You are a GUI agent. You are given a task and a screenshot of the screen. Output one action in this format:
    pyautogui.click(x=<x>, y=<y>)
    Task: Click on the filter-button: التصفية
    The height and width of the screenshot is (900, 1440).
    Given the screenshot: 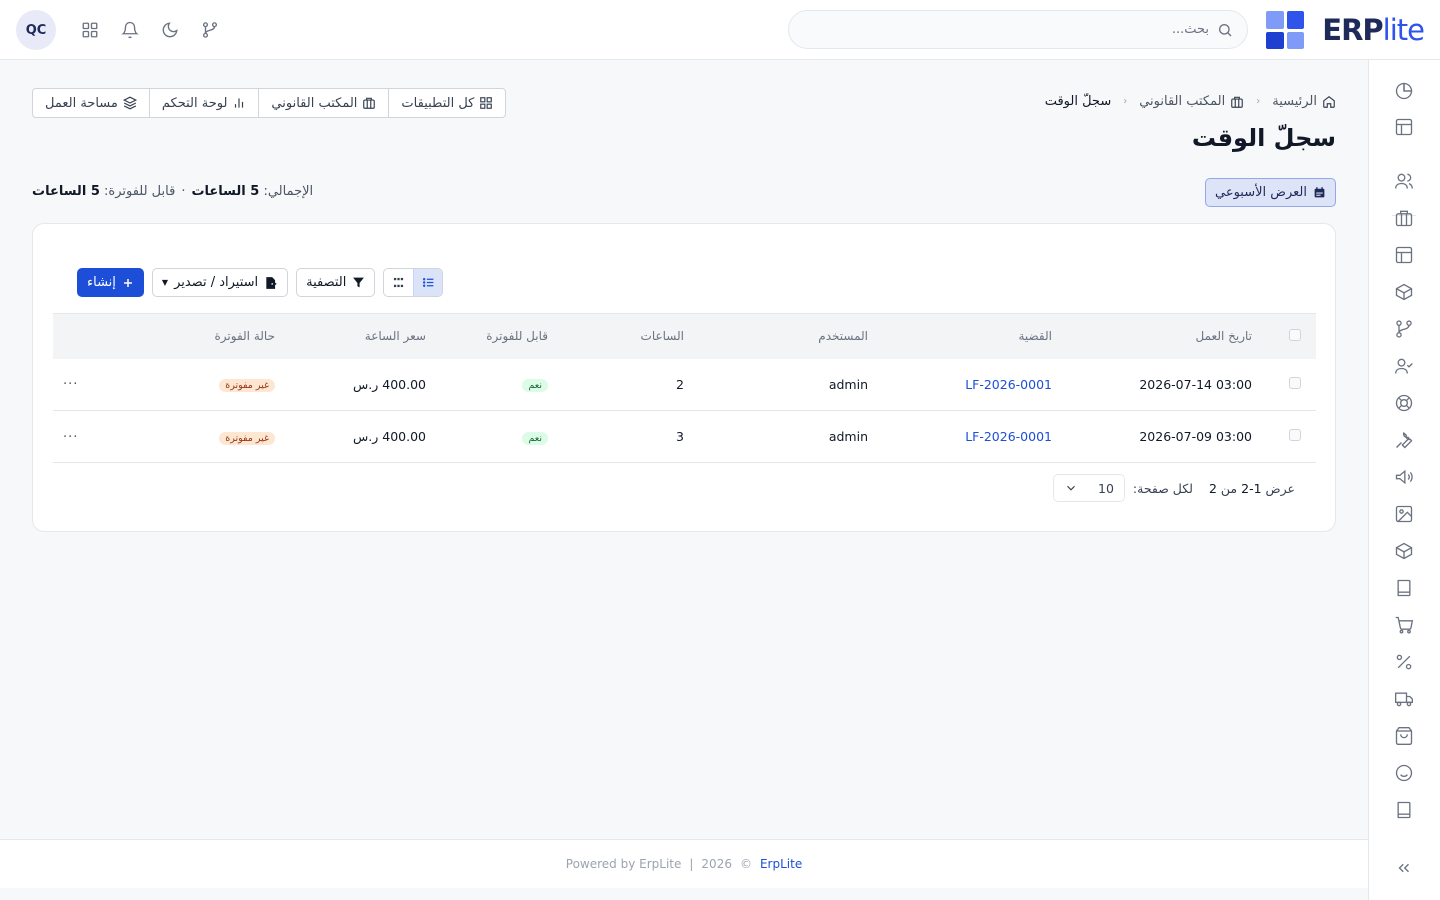 What is the action you would take?
    pyautogui.click(x=336, y=282)
    